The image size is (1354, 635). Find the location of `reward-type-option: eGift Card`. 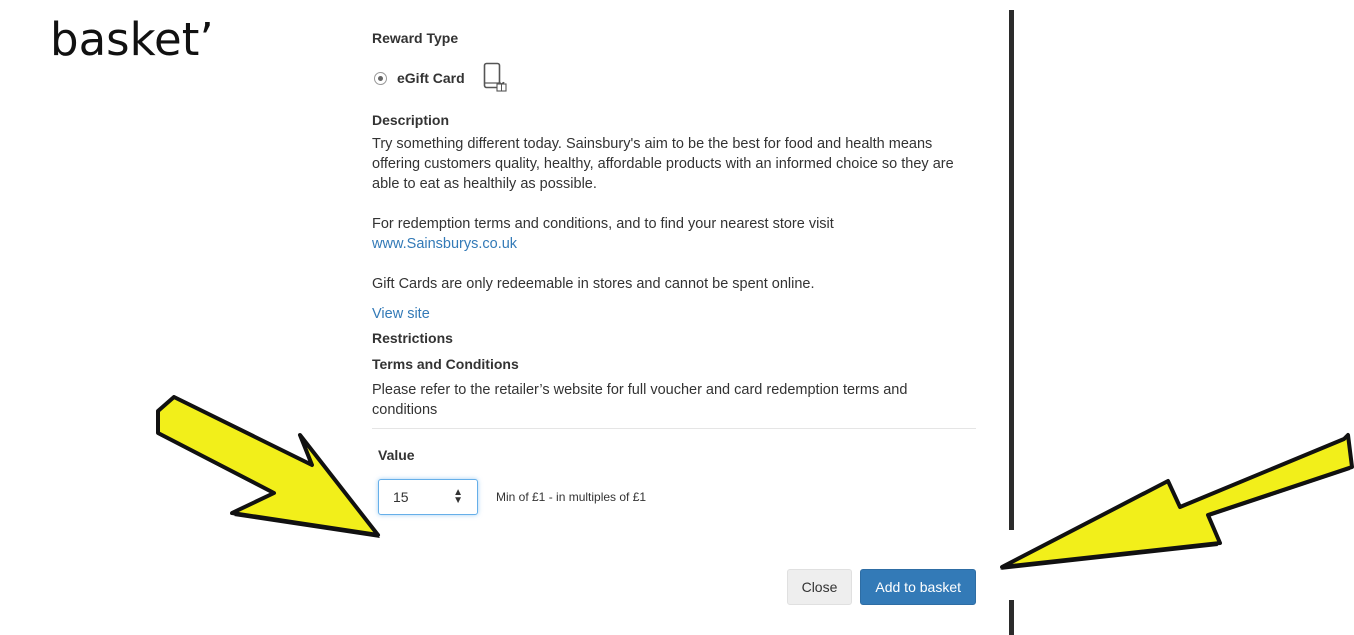

reward-type-option: eGift Card is located at coordinates (674, 78).